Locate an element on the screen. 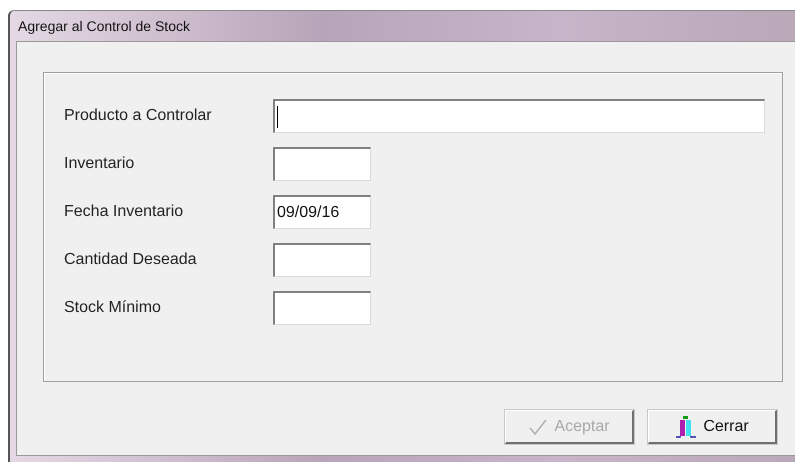 The width and height of the screenshot is (795, 467). field-label: Producto a Controlar is located at coordinates (138, 116).